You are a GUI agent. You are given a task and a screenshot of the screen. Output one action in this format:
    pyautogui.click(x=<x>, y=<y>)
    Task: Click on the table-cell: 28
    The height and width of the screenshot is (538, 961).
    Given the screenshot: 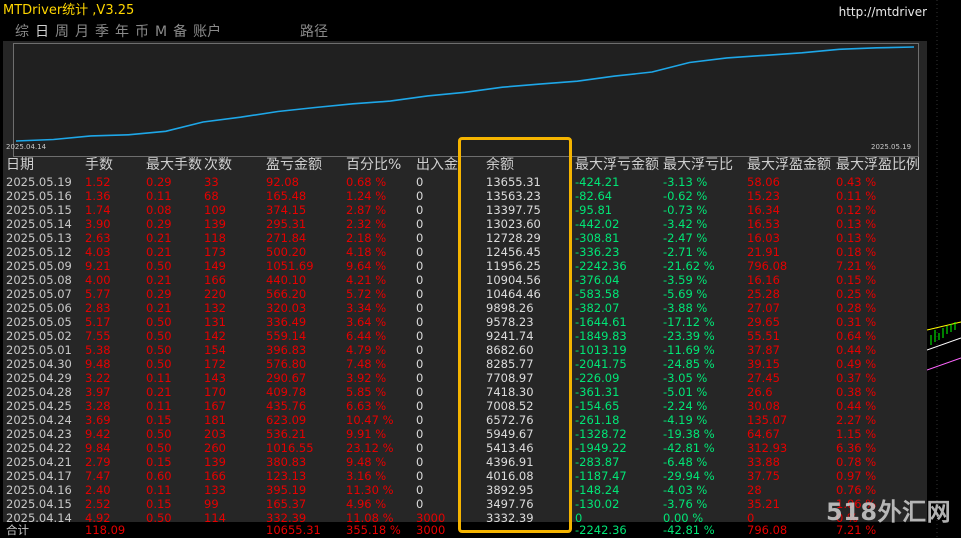 What is the action you would take?
    pyautogui.click(x=754, y=490)
    